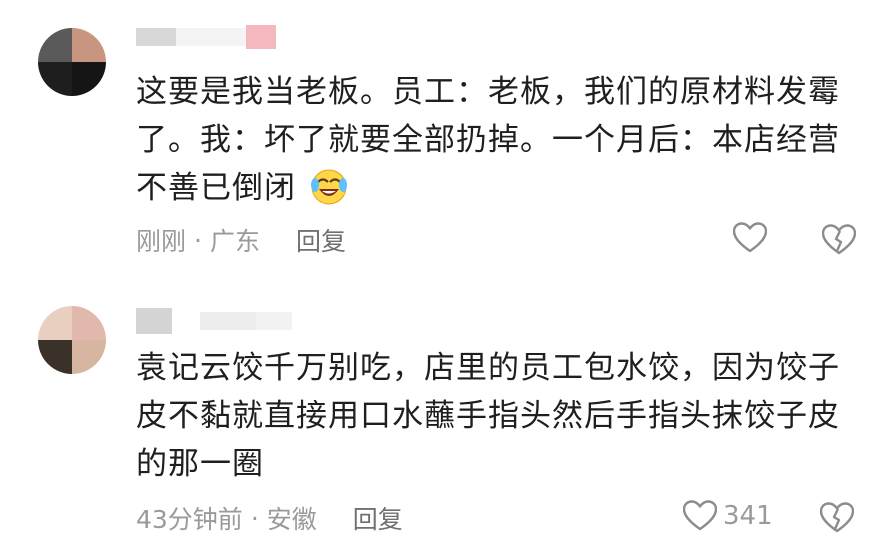 Image resolution: width=896 pixels, height=550 pixels. I want to click on comment-meta: 刚刚 · 广东 回复, so click(241, 240).